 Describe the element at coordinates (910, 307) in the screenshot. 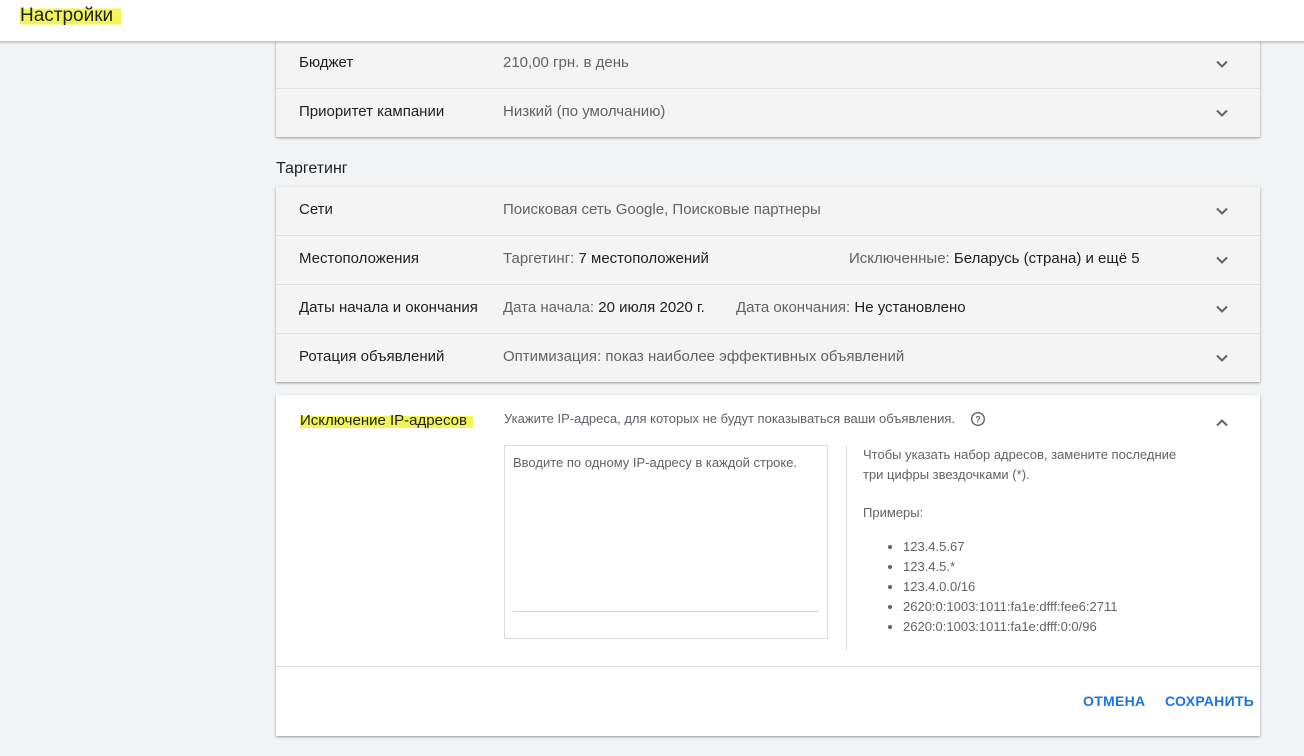

I see `dates-end-value: Не установлено` at that location.